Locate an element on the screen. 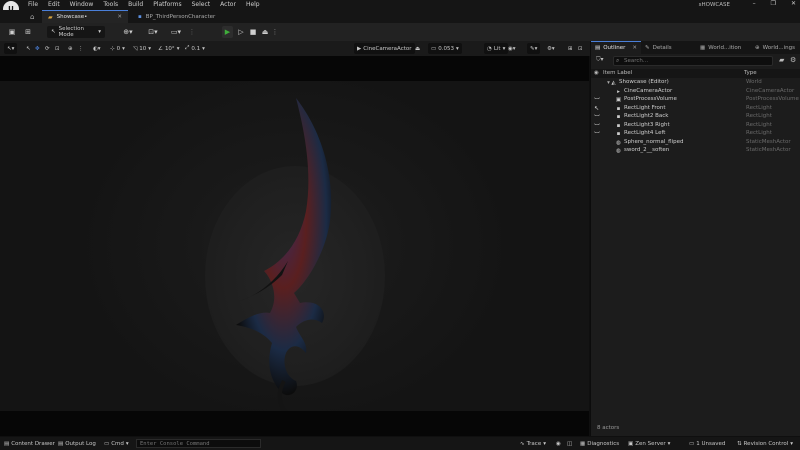 This screenshot has width=800, height=450. row-label: CineCameraActor is located at coordinates (648, 90).